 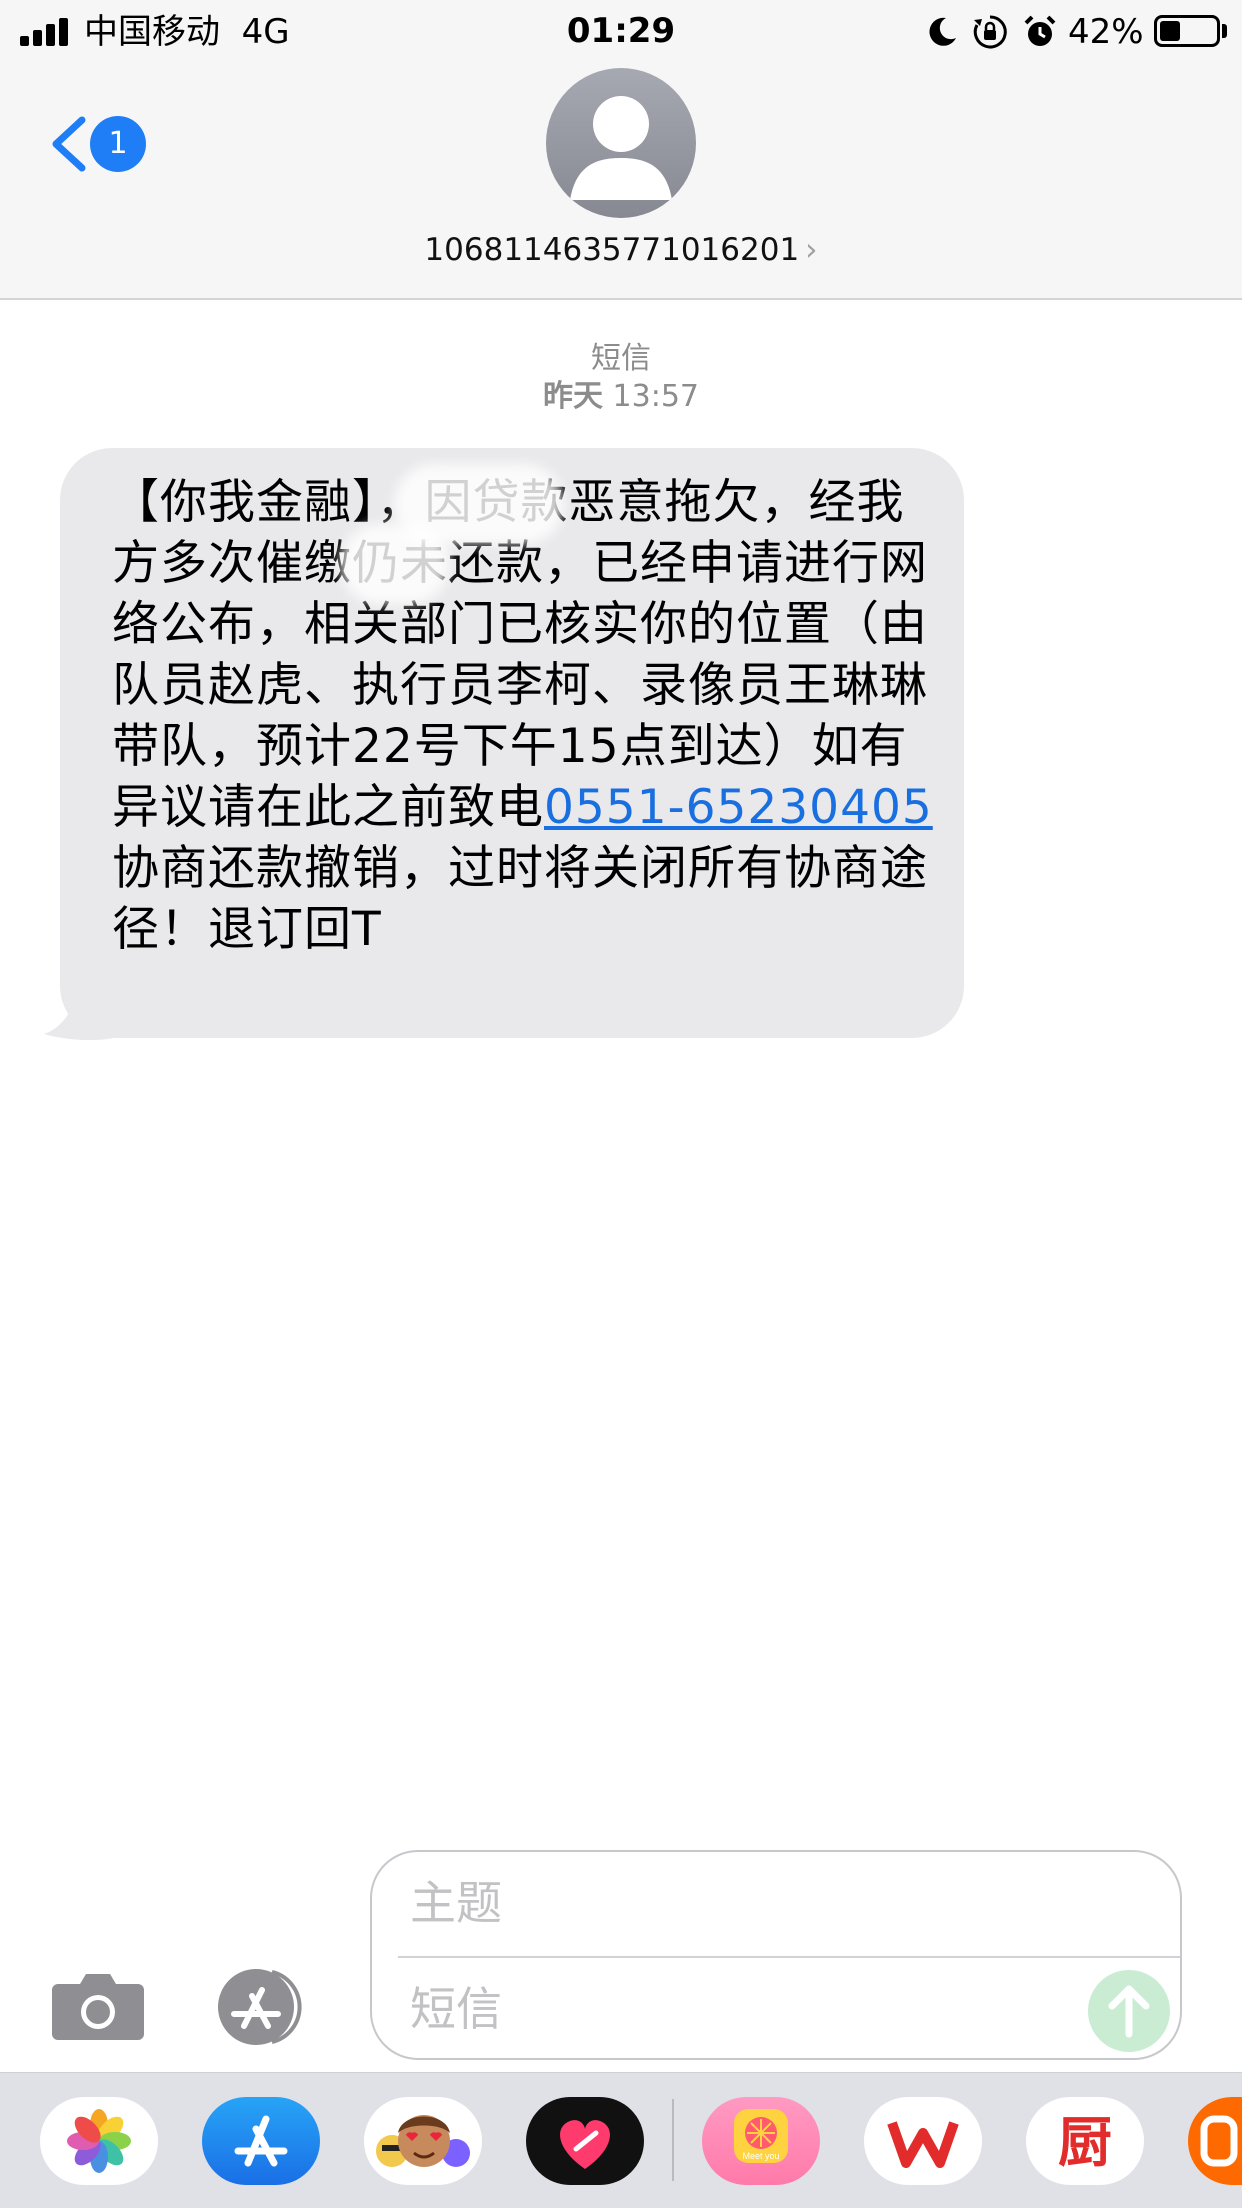 I want to click on send-button, so click(x=1129, y=2011).